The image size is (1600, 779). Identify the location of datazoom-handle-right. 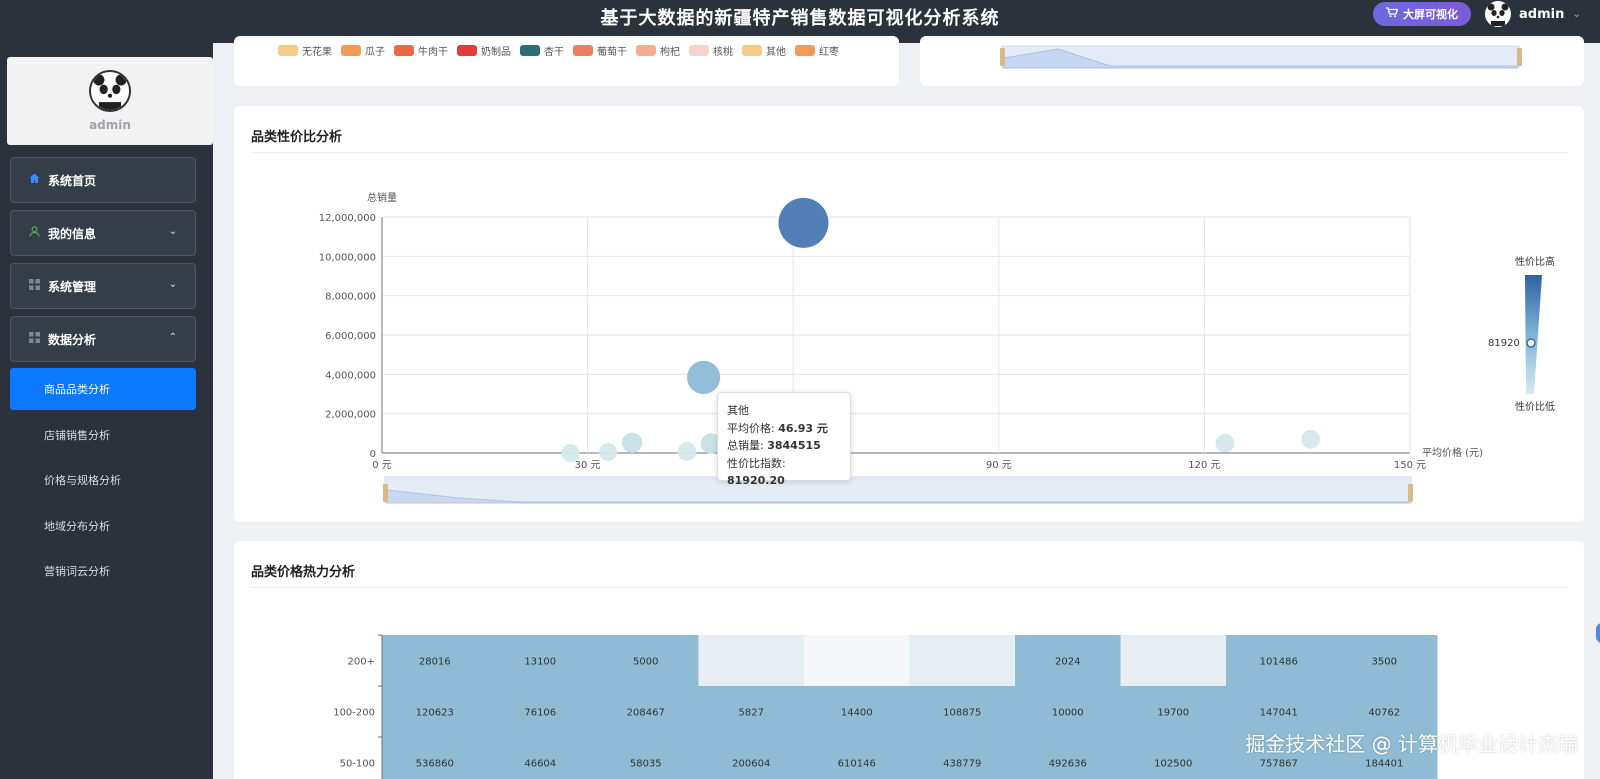
(1519, 57).